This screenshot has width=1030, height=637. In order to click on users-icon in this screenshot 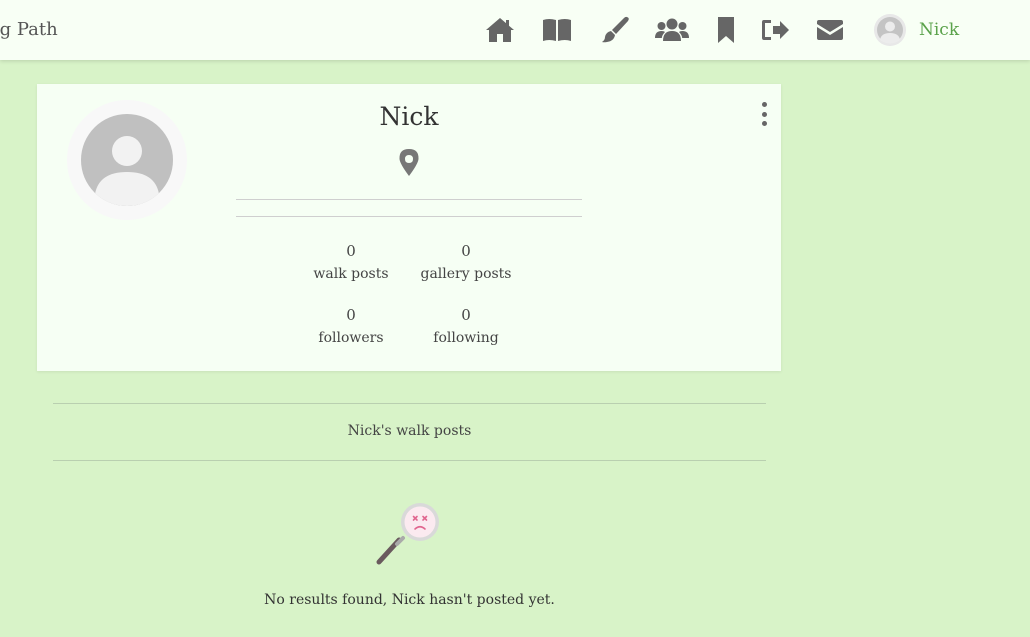, I will do `click(672, 30)`.